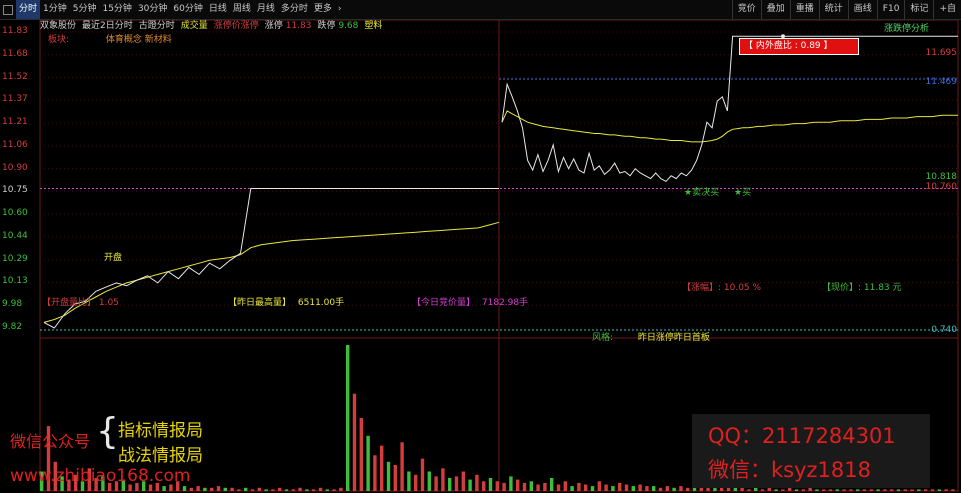 The width and height of the screenshot is (961, 493). What do you see at coordinates (242, 9) in the screenshot?
I see `tab-7: 周线` at bounding box center [242, 9].